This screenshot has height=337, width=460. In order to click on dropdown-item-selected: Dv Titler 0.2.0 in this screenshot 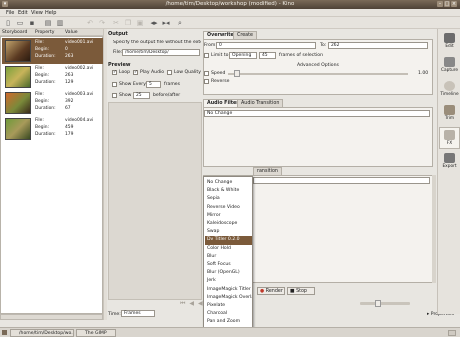, I will do `click(228, 240)`.